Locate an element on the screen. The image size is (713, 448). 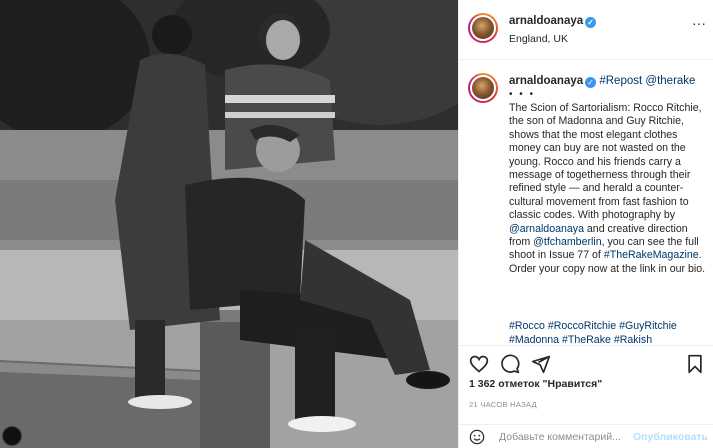
comment-bar: Опубликовать is located at coordinates (586, 436).